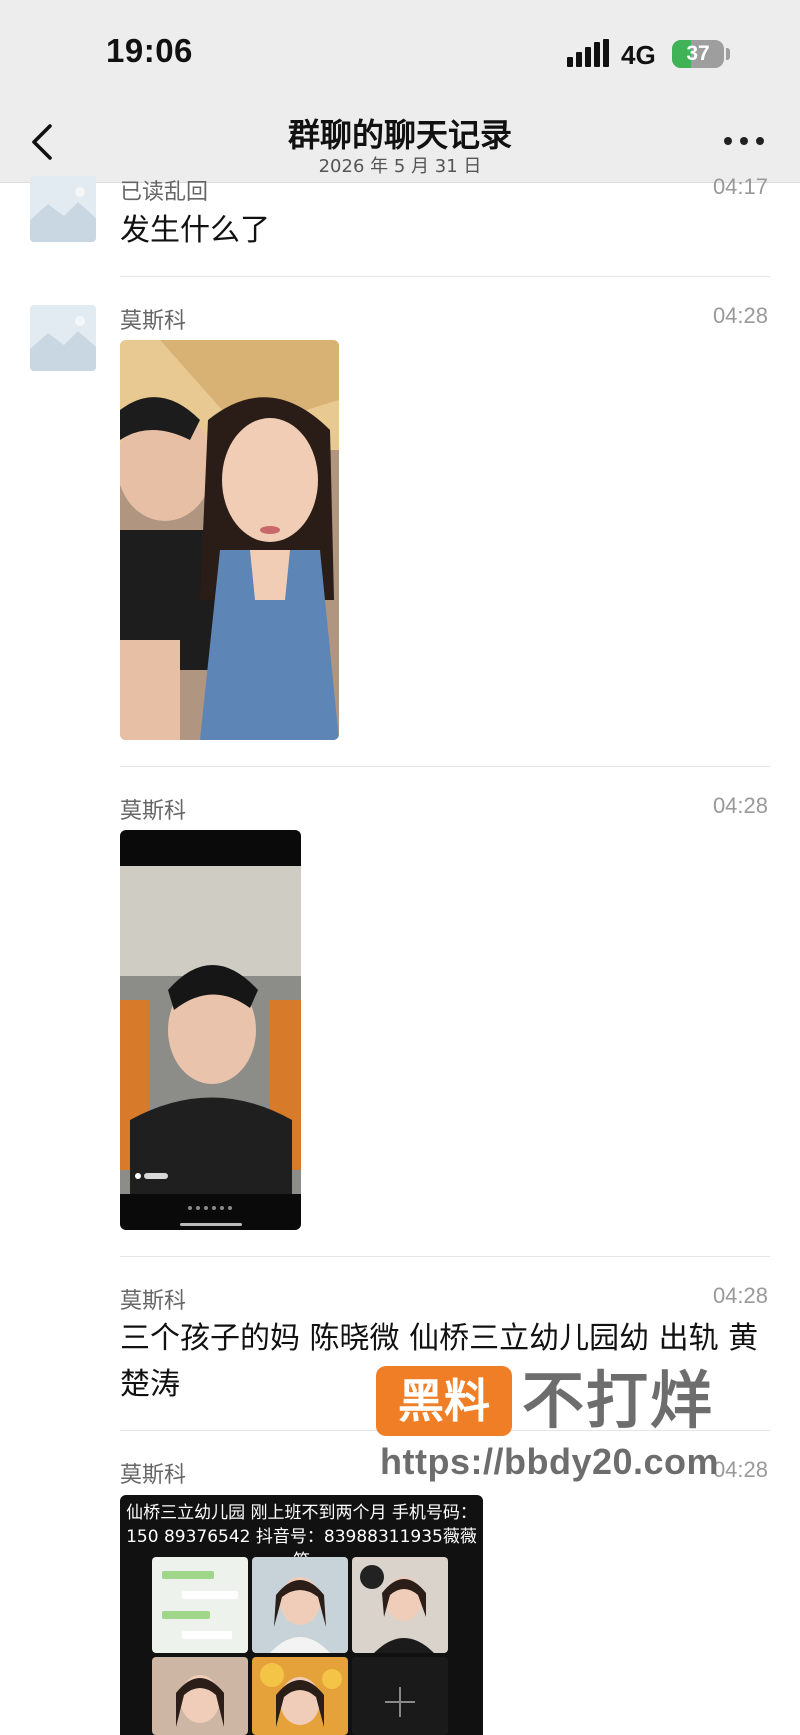 This screenshot has height=1735, width=800. I want to click on battery-nub, so click(728, 54).